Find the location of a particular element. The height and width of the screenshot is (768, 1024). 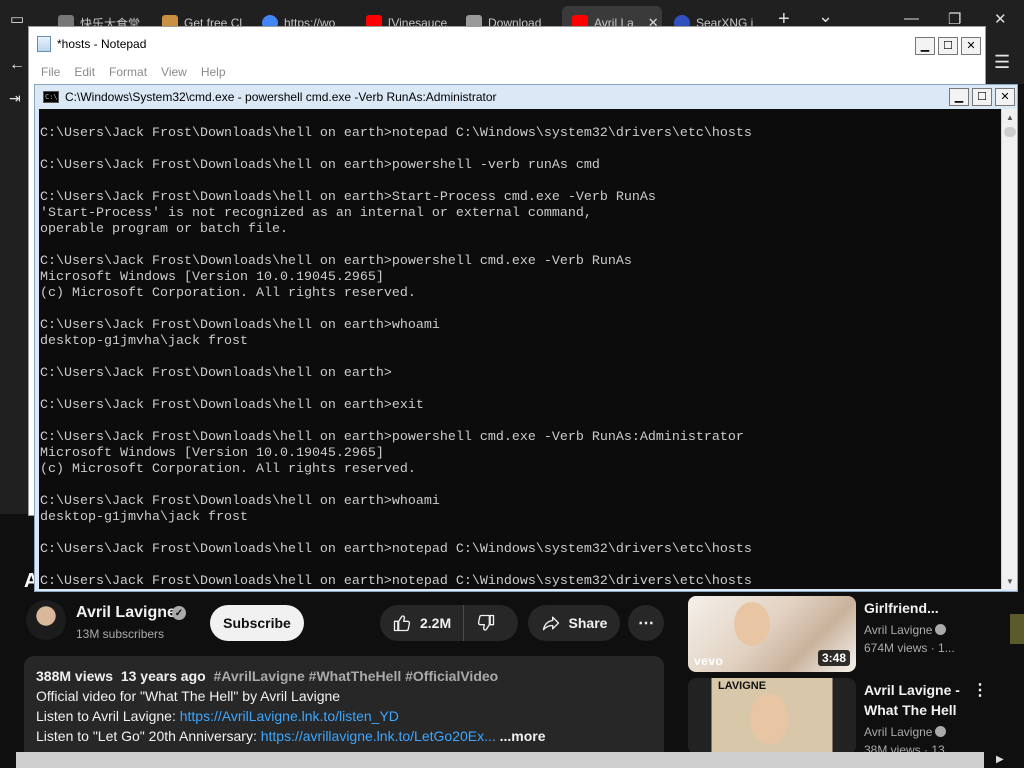

listen-link: https://AvrilLavigne.lnk.to/listen_YD is located at coordinates (289, 716).